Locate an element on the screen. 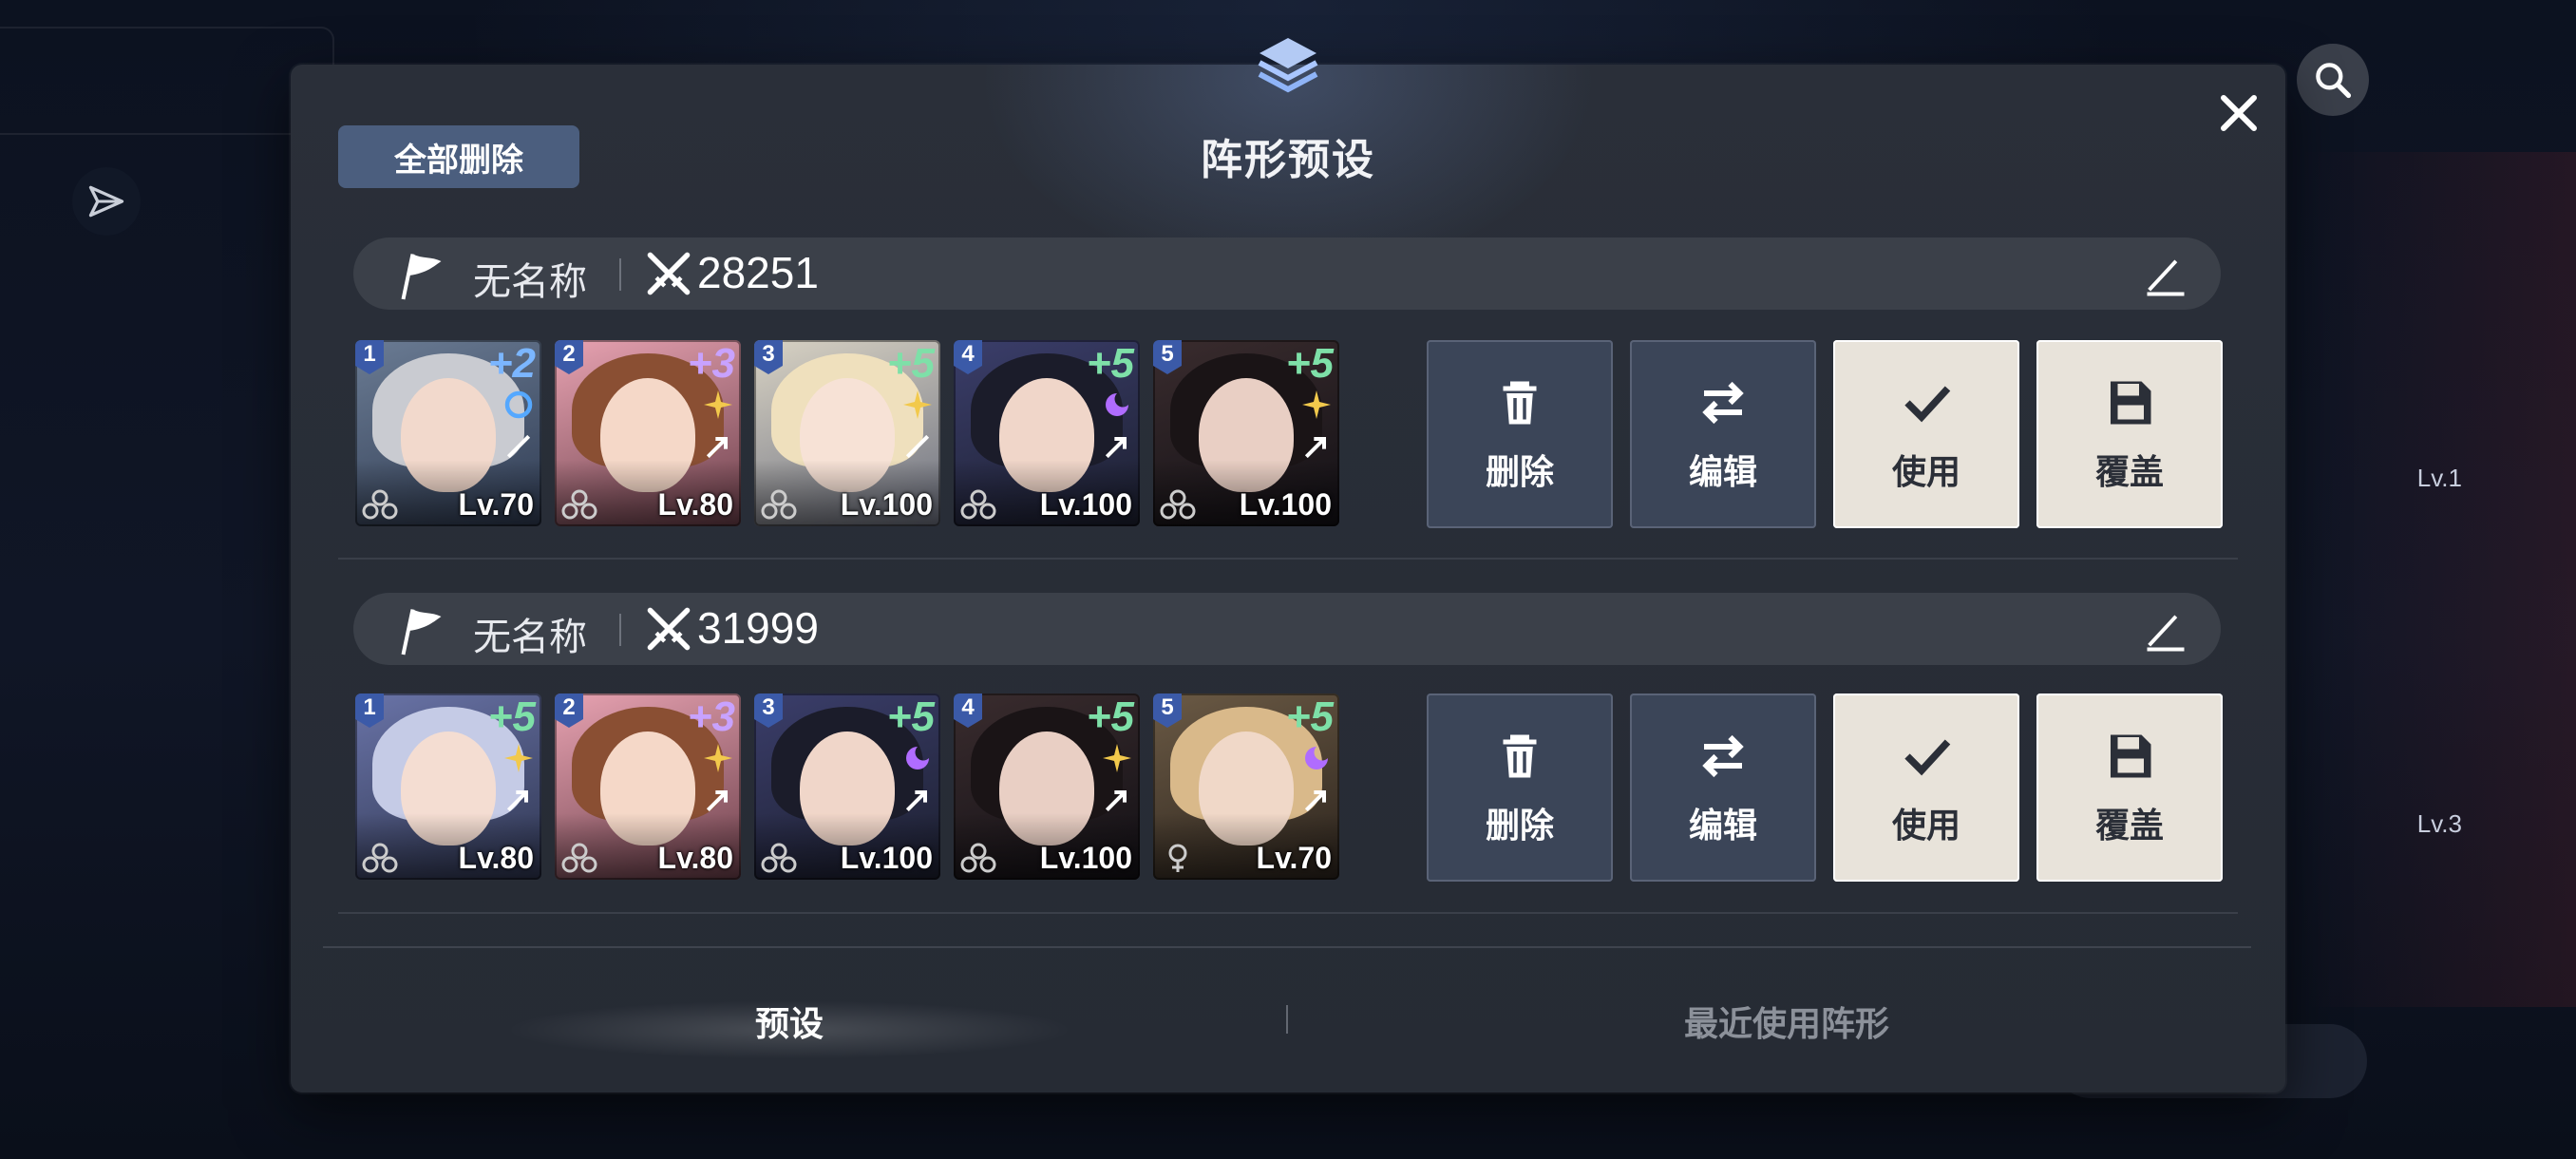 The height and width of the screenshot is (1159, 2576). checkmark-icon is located at coordinates (1926, 402).